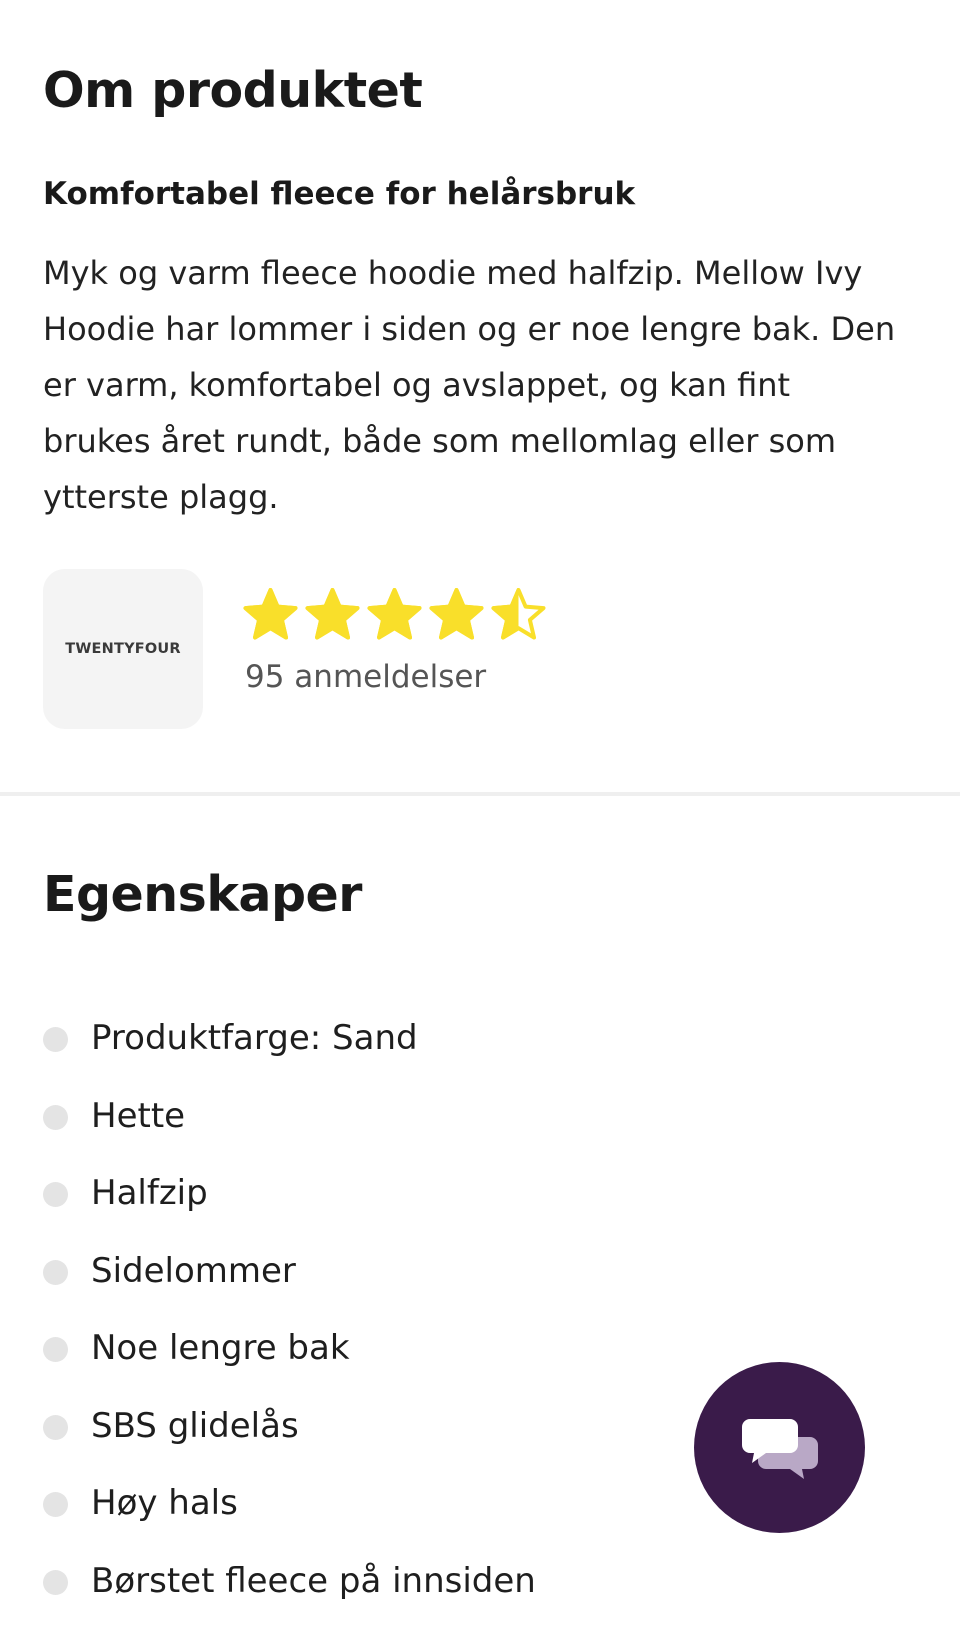  Describe the element at coordinates (193, 1271) in the screenshot. I see `feature-text: Sidelommer` at that location.